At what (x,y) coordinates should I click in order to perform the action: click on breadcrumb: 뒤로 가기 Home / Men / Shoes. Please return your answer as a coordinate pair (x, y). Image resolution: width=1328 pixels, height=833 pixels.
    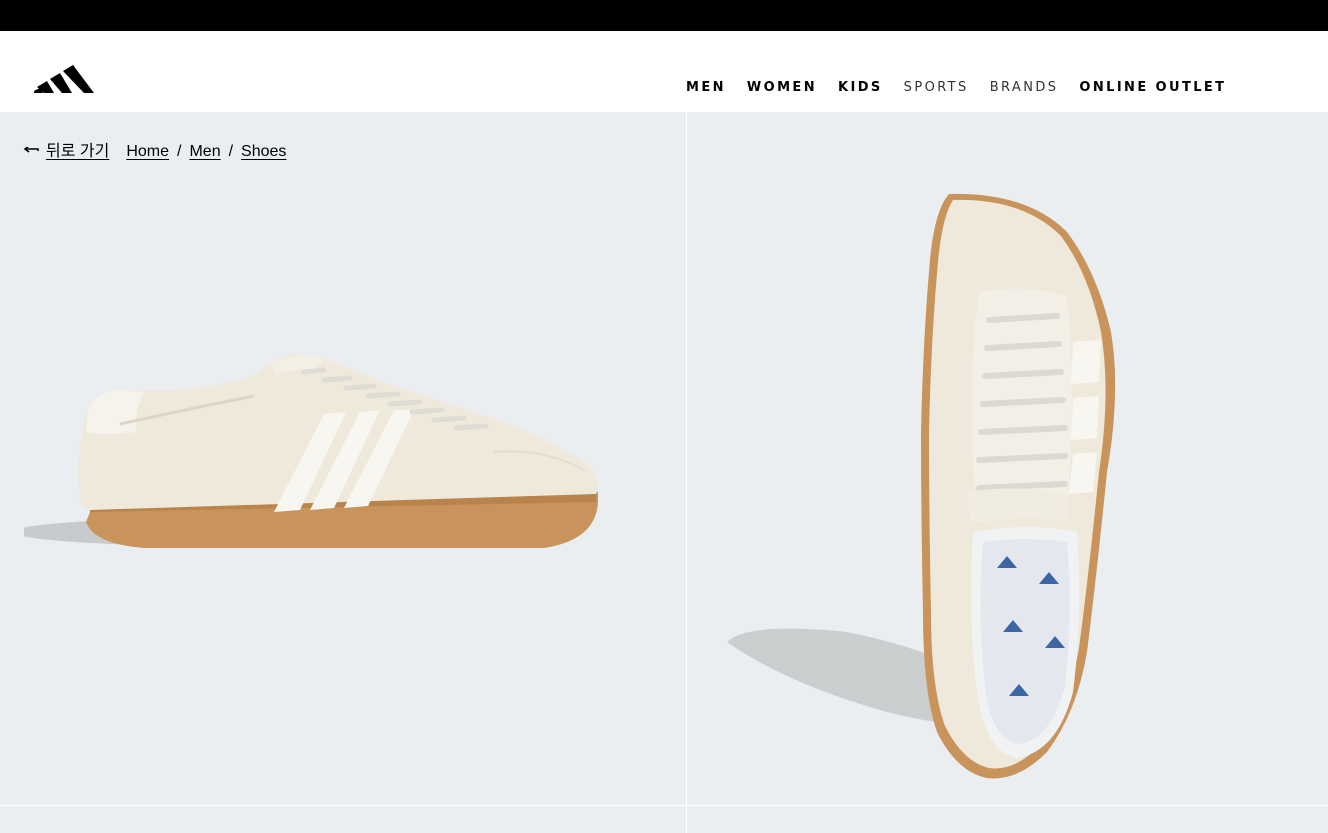
    Looking at the image, I should click on (154, 152).